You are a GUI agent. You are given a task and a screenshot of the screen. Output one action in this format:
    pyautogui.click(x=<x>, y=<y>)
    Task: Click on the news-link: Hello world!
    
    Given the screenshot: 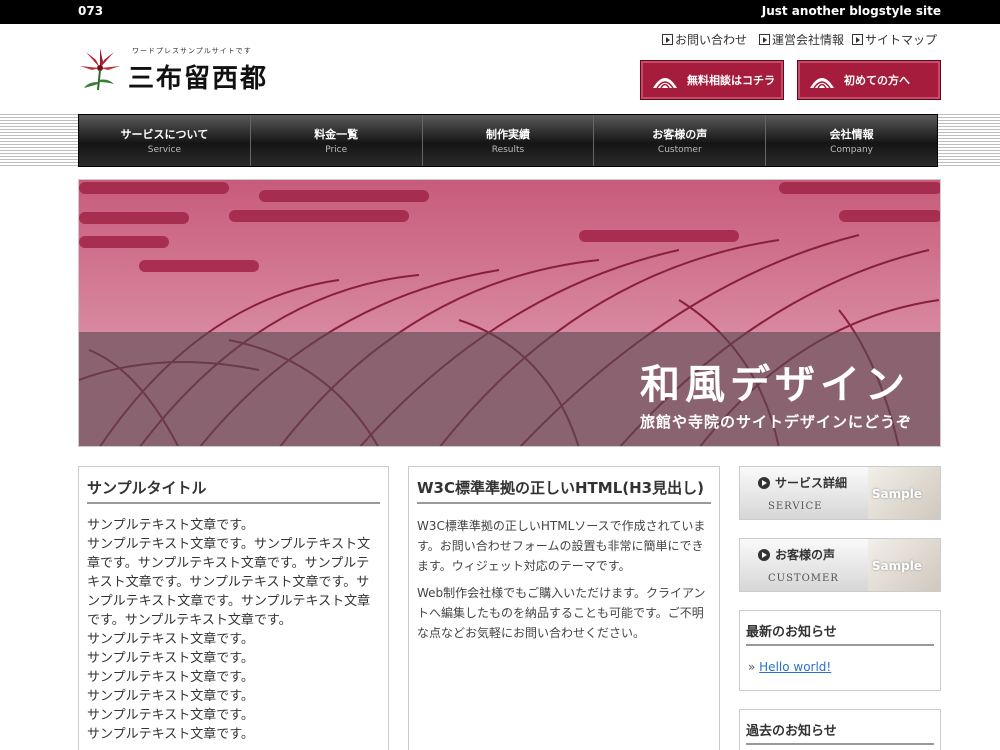 What is the action you would take?
    pyautogui.click(x=795, y=667)
    